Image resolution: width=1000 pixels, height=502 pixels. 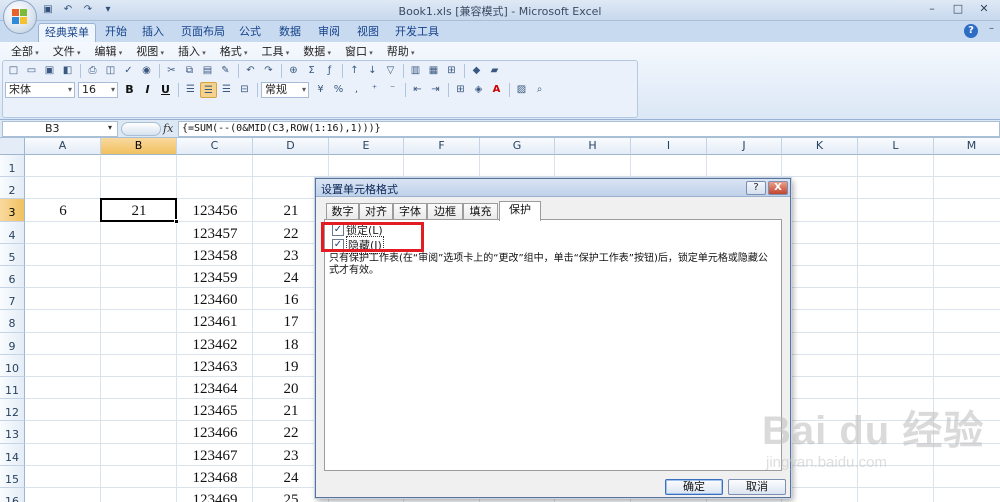 I want to click on align-left-icon: ☰, so click(x=190, y=90).